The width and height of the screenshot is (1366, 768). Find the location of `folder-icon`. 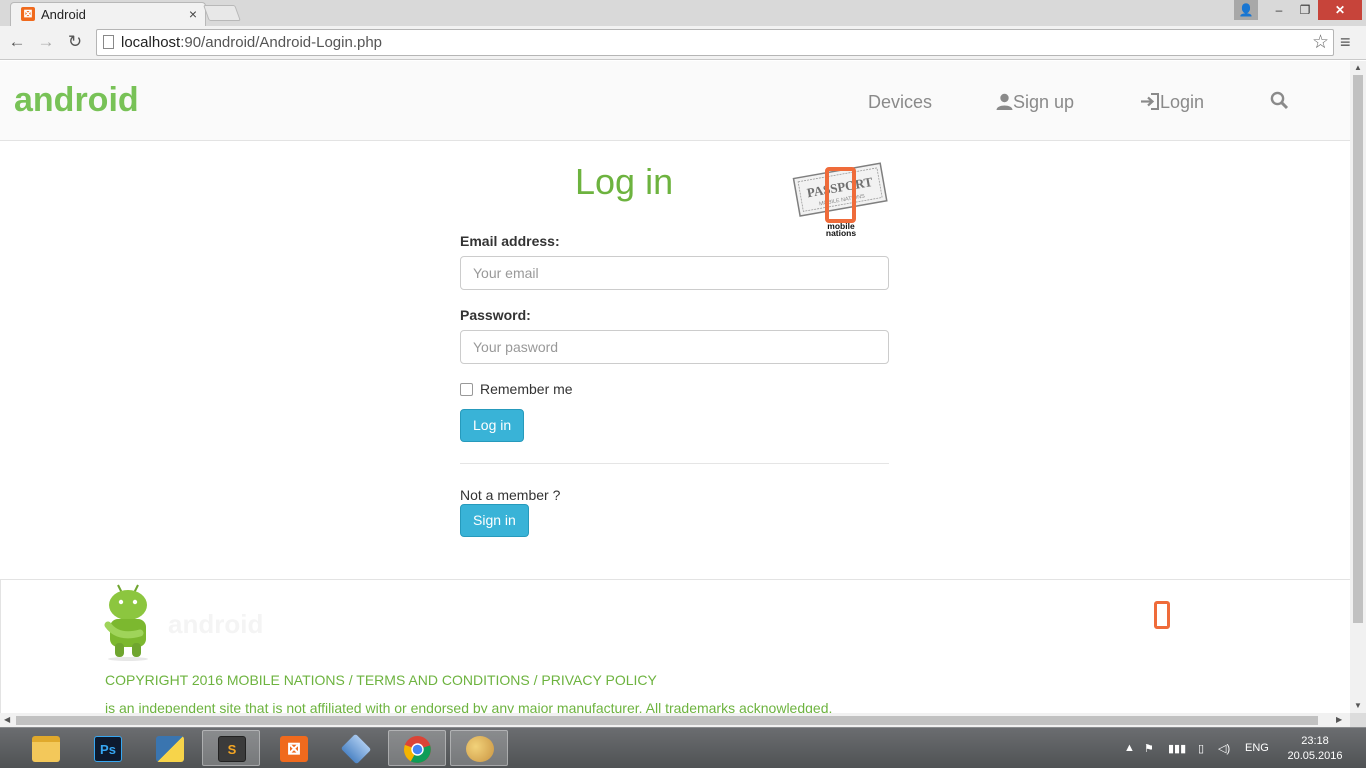

folder-icon is located at coordinates (46, 749).